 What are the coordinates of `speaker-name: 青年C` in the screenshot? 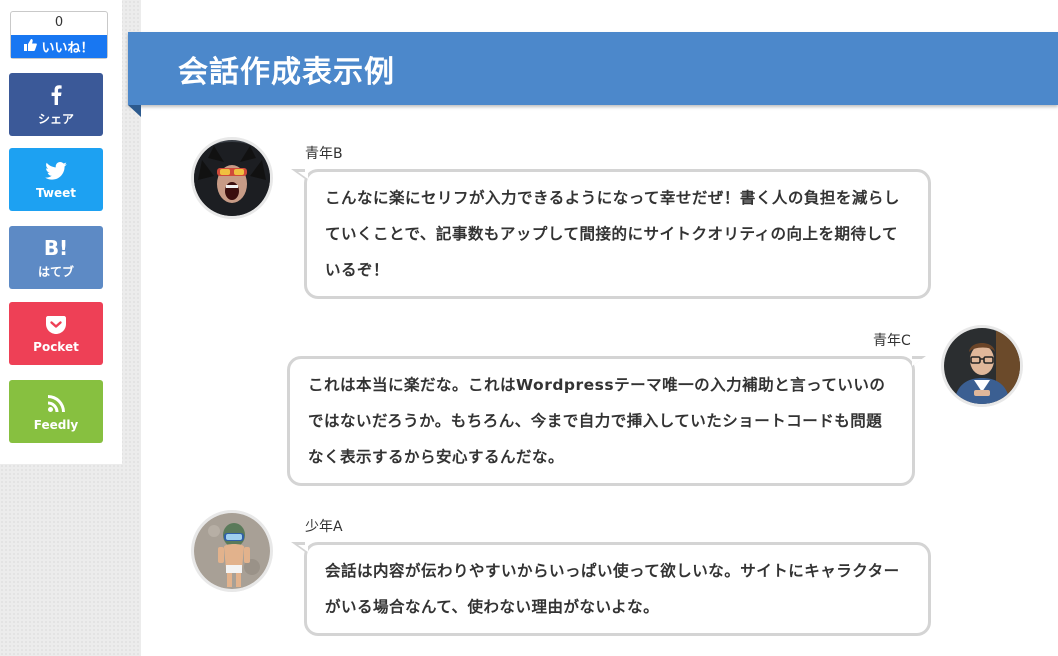 It's located at (892, 341).